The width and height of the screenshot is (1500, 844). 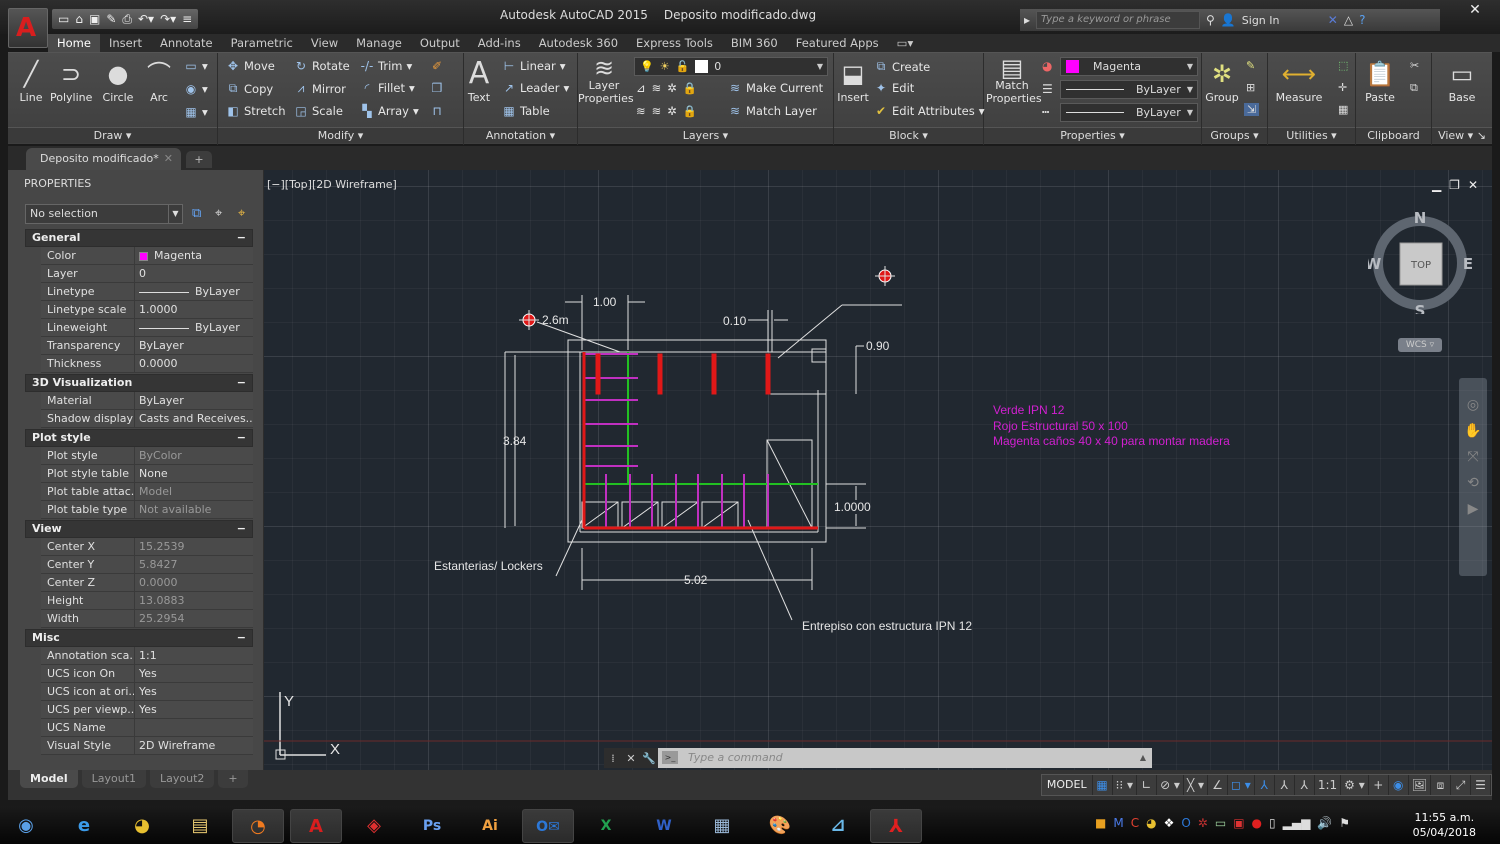 I want to click on tray-app-icon: ■, so click(x=1100, y=823).